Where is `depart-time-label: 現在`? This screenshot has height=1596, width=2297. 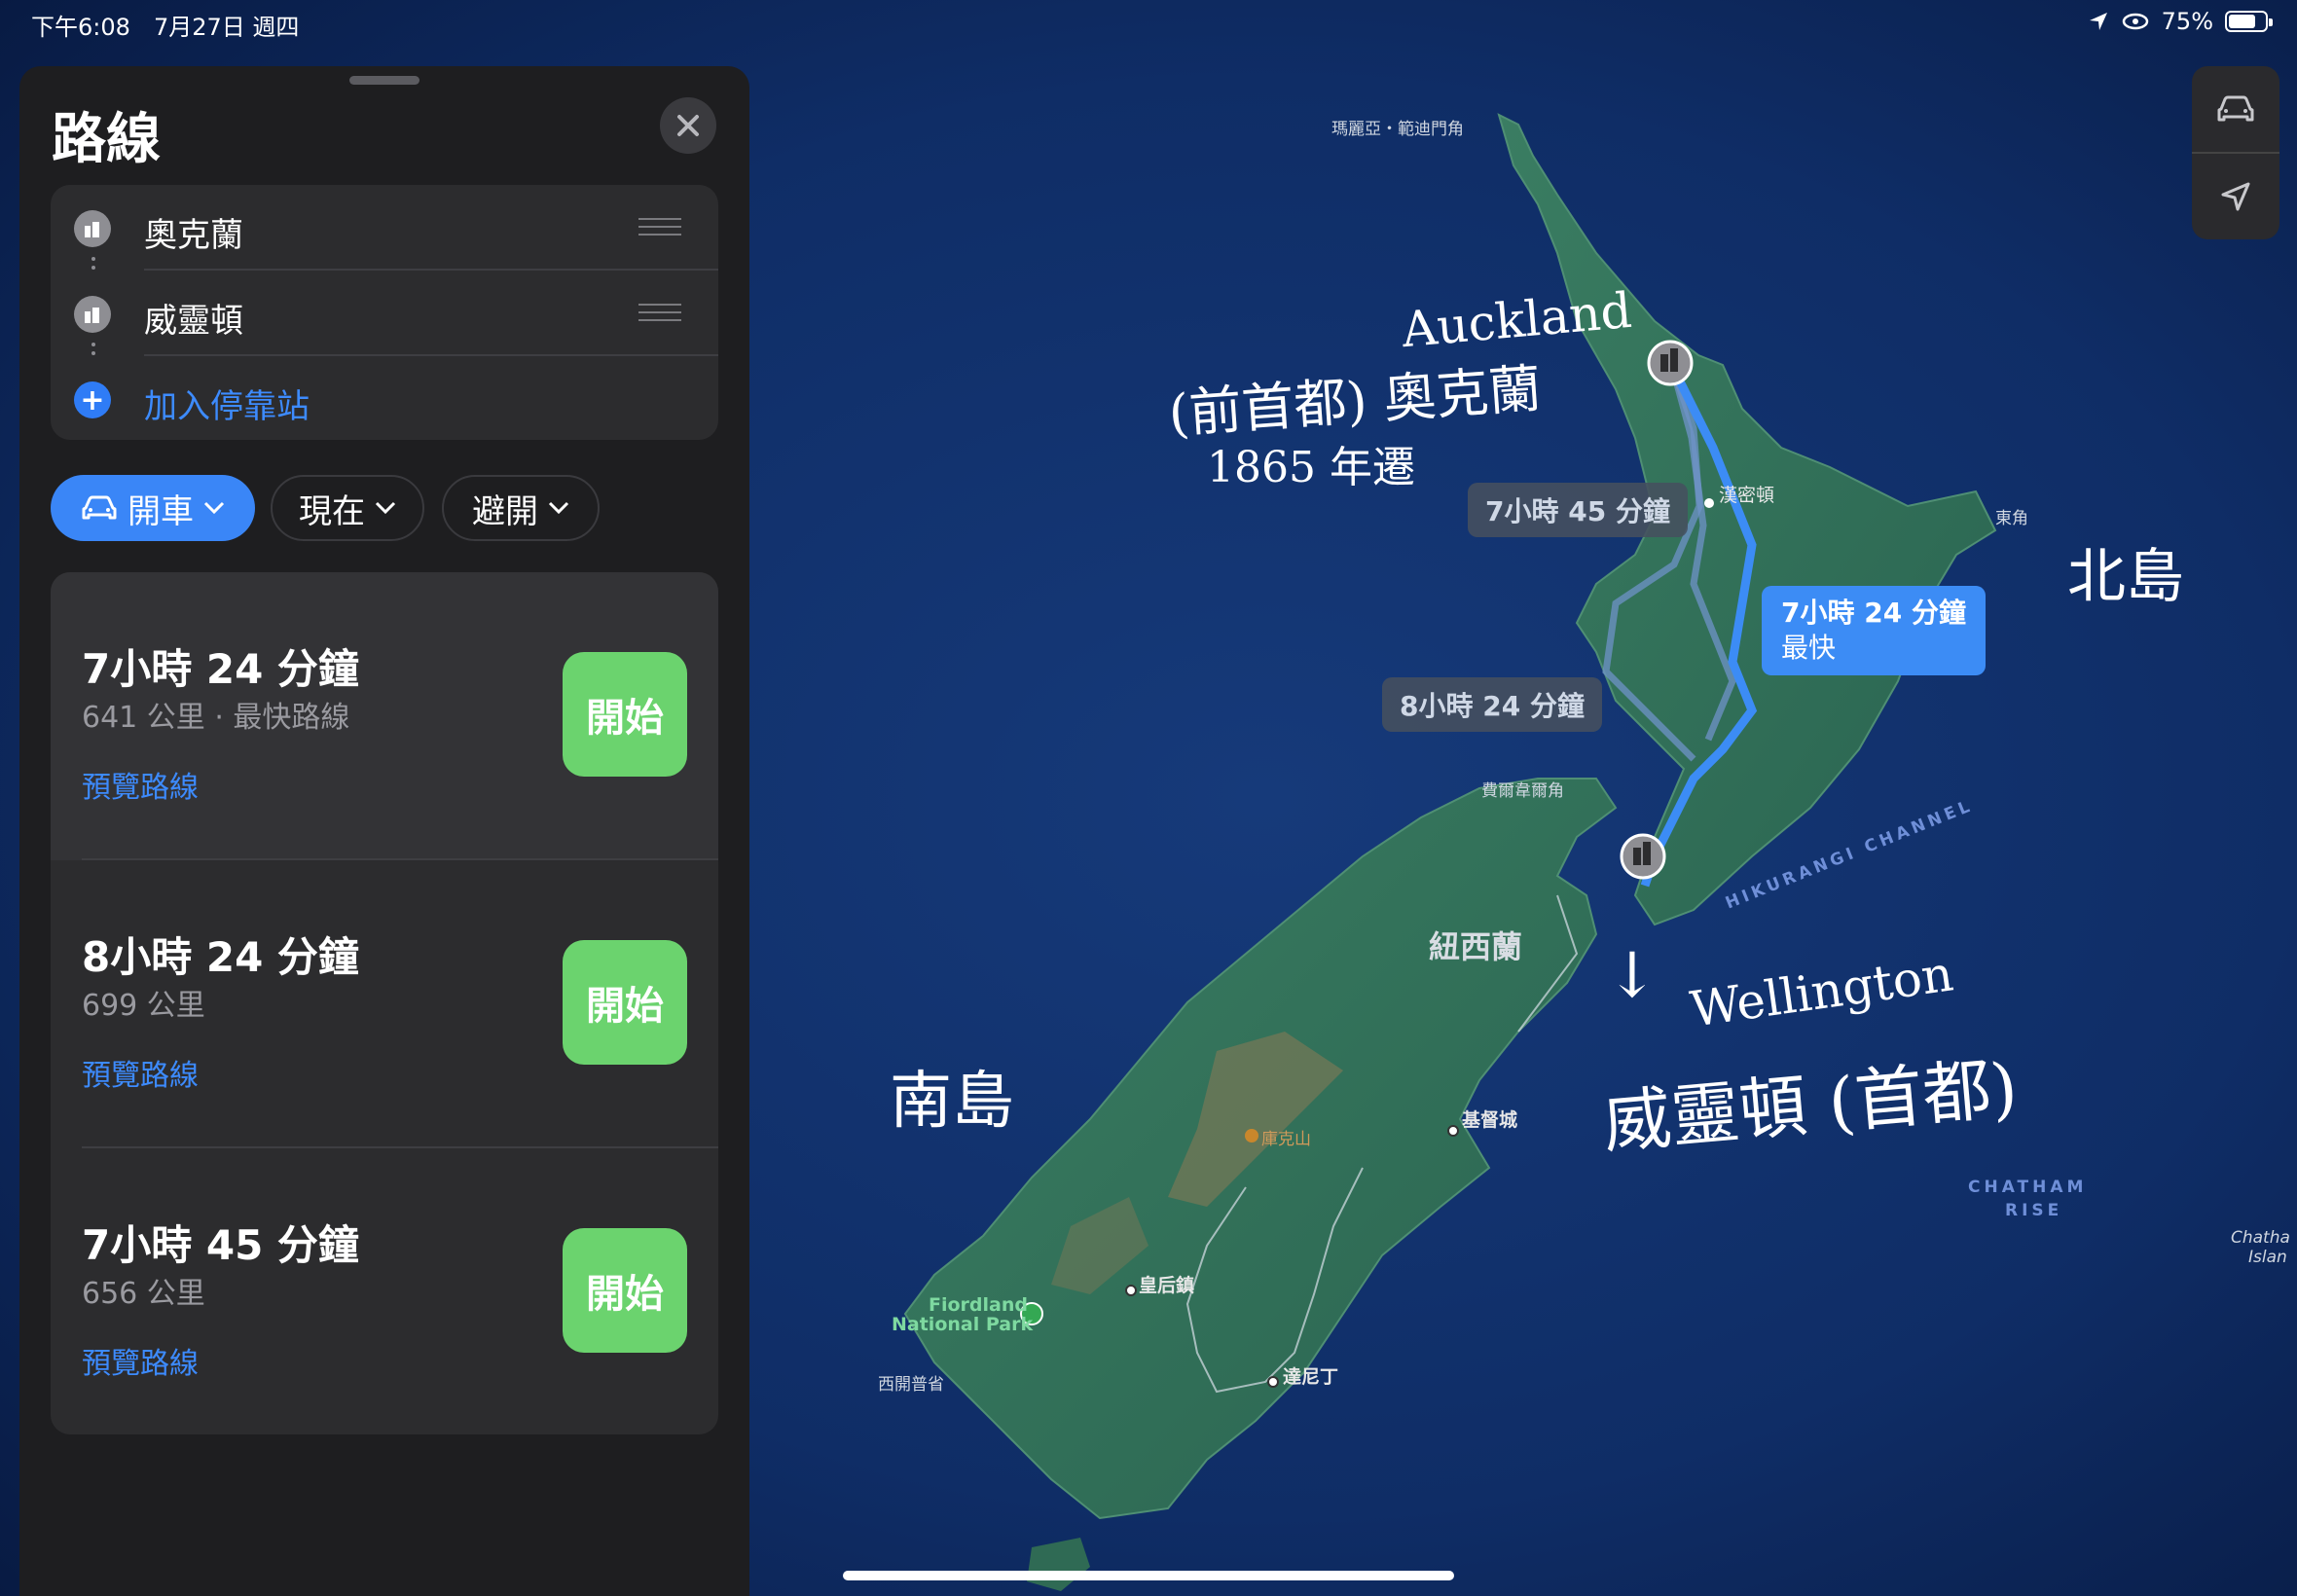
depart-time-label: 現在 is located at coordinates (332, 511).